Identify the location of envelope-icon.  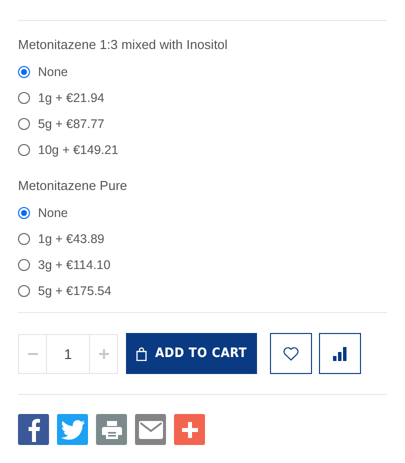
(150, 429).